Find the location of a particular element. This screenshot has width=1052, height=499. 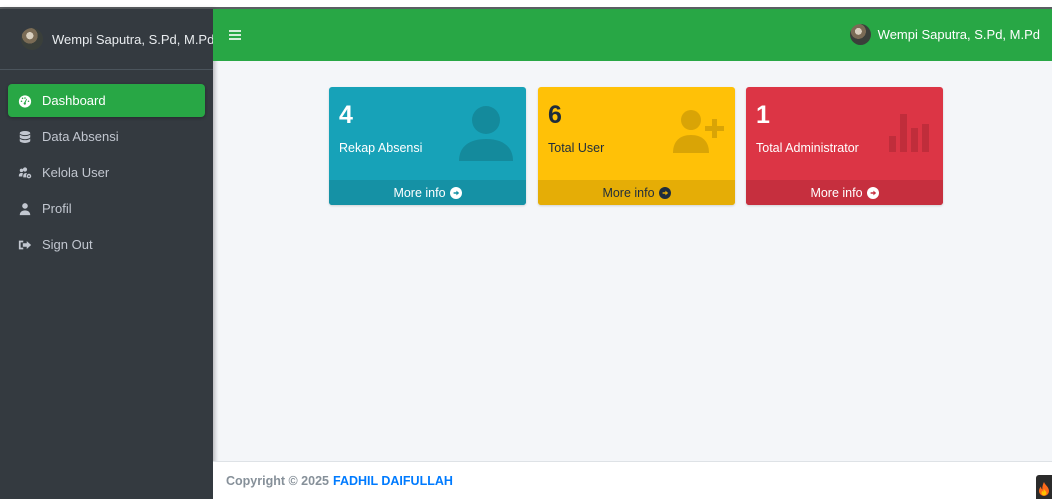

sidebar-brand: Wempi Saputra, S.Pd, M.Pd is located at coordinates (107, 39).